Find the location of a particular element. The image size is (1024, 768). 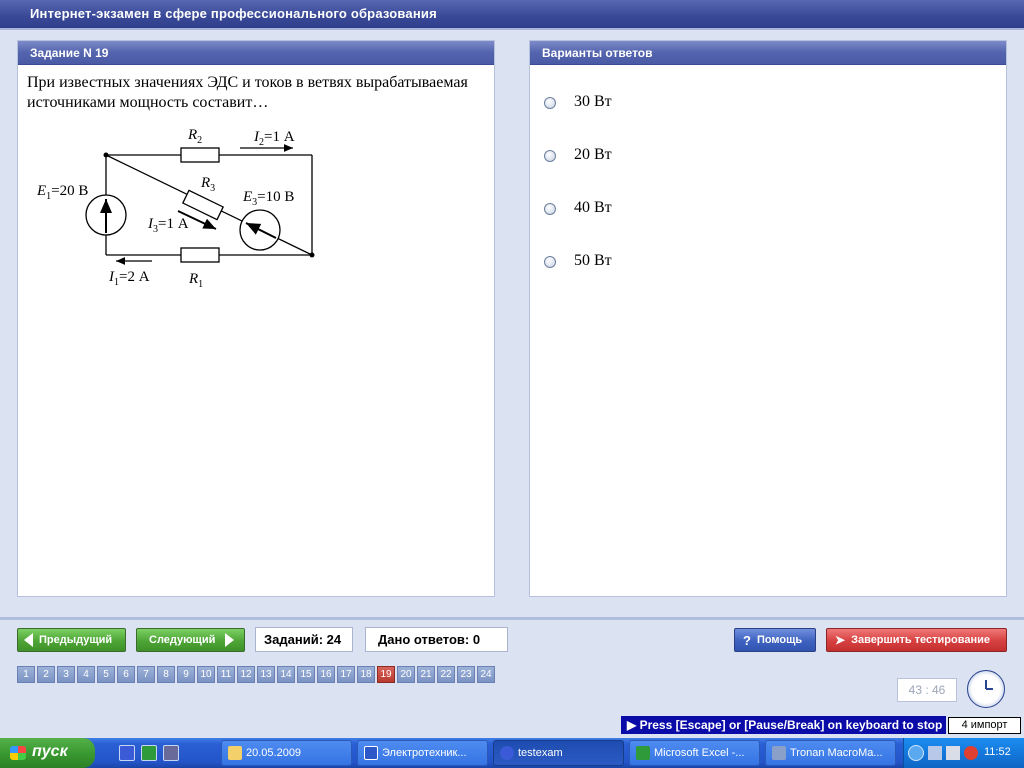

answer-option-1: 30 Вт is located at coordinates (644, 103).